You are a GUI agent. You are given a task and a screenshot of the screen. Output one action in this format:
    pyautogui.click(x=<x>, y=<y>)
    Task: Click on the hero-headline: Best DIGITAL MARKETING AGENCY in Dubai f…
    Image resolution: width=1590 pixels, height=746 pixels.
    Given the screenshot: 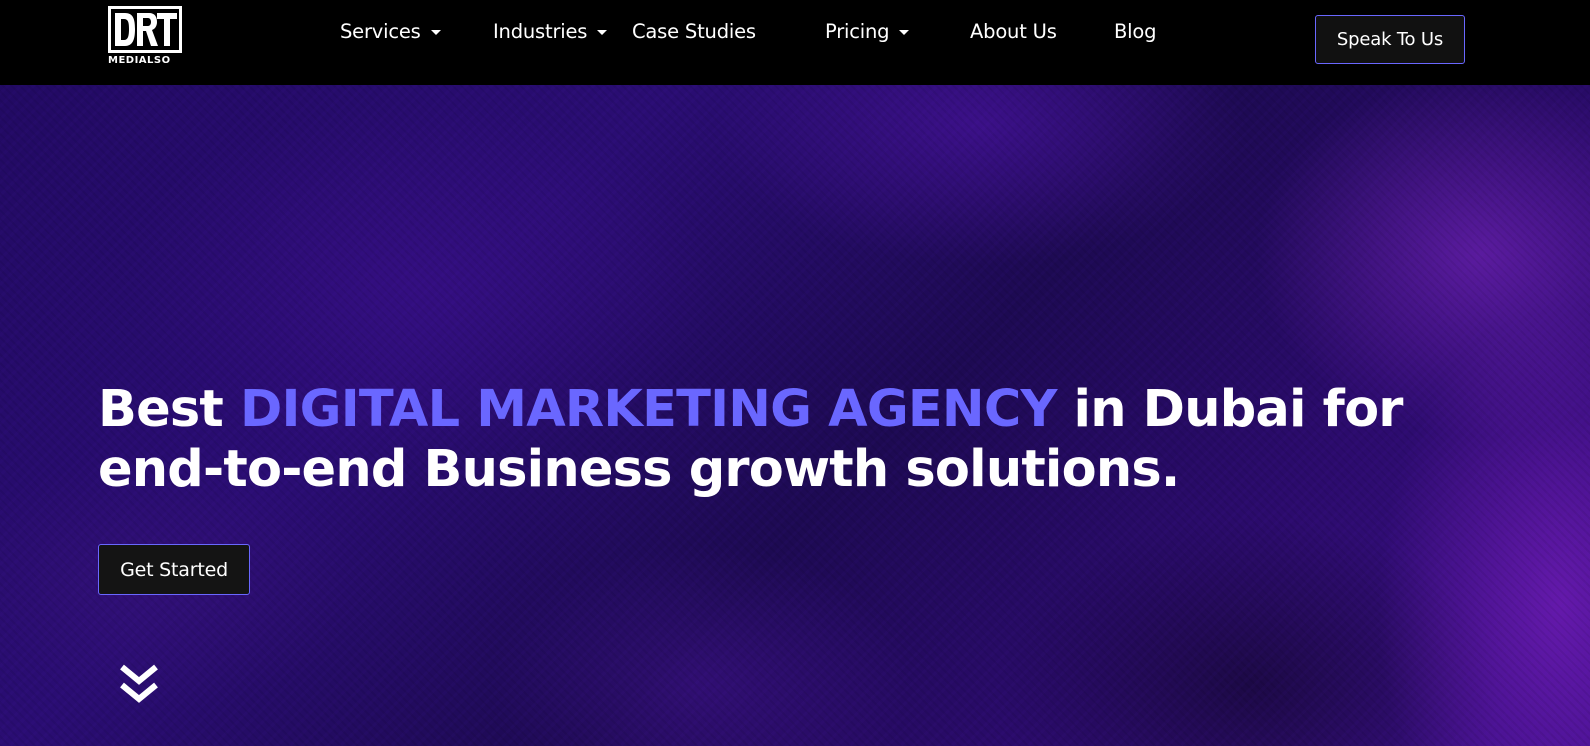 What is the action you would take?
    pyautogui.click(x=808, y=440)
    